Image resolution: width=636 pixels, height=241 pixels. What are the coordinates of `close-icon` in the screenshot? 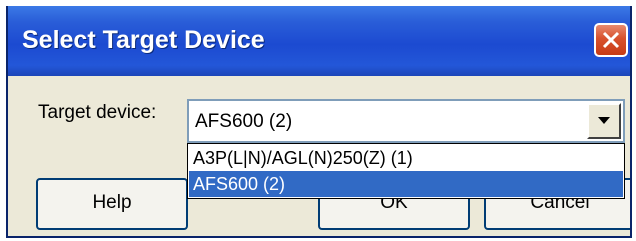 It's located at (611, 40).